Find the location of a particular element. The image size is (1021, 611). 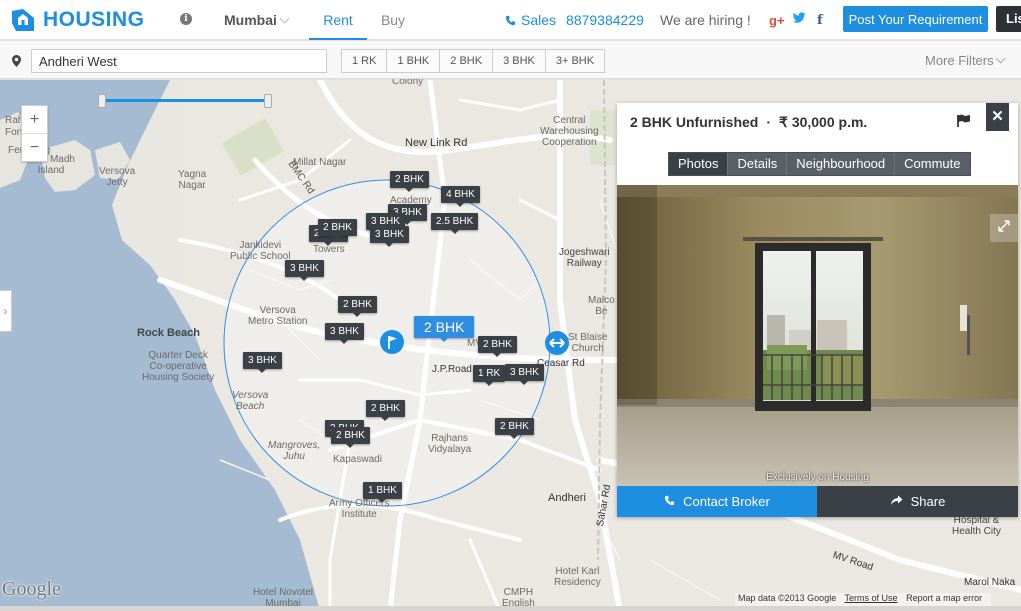

housing-logo: HOUSING is located at coordinates (77, 20).